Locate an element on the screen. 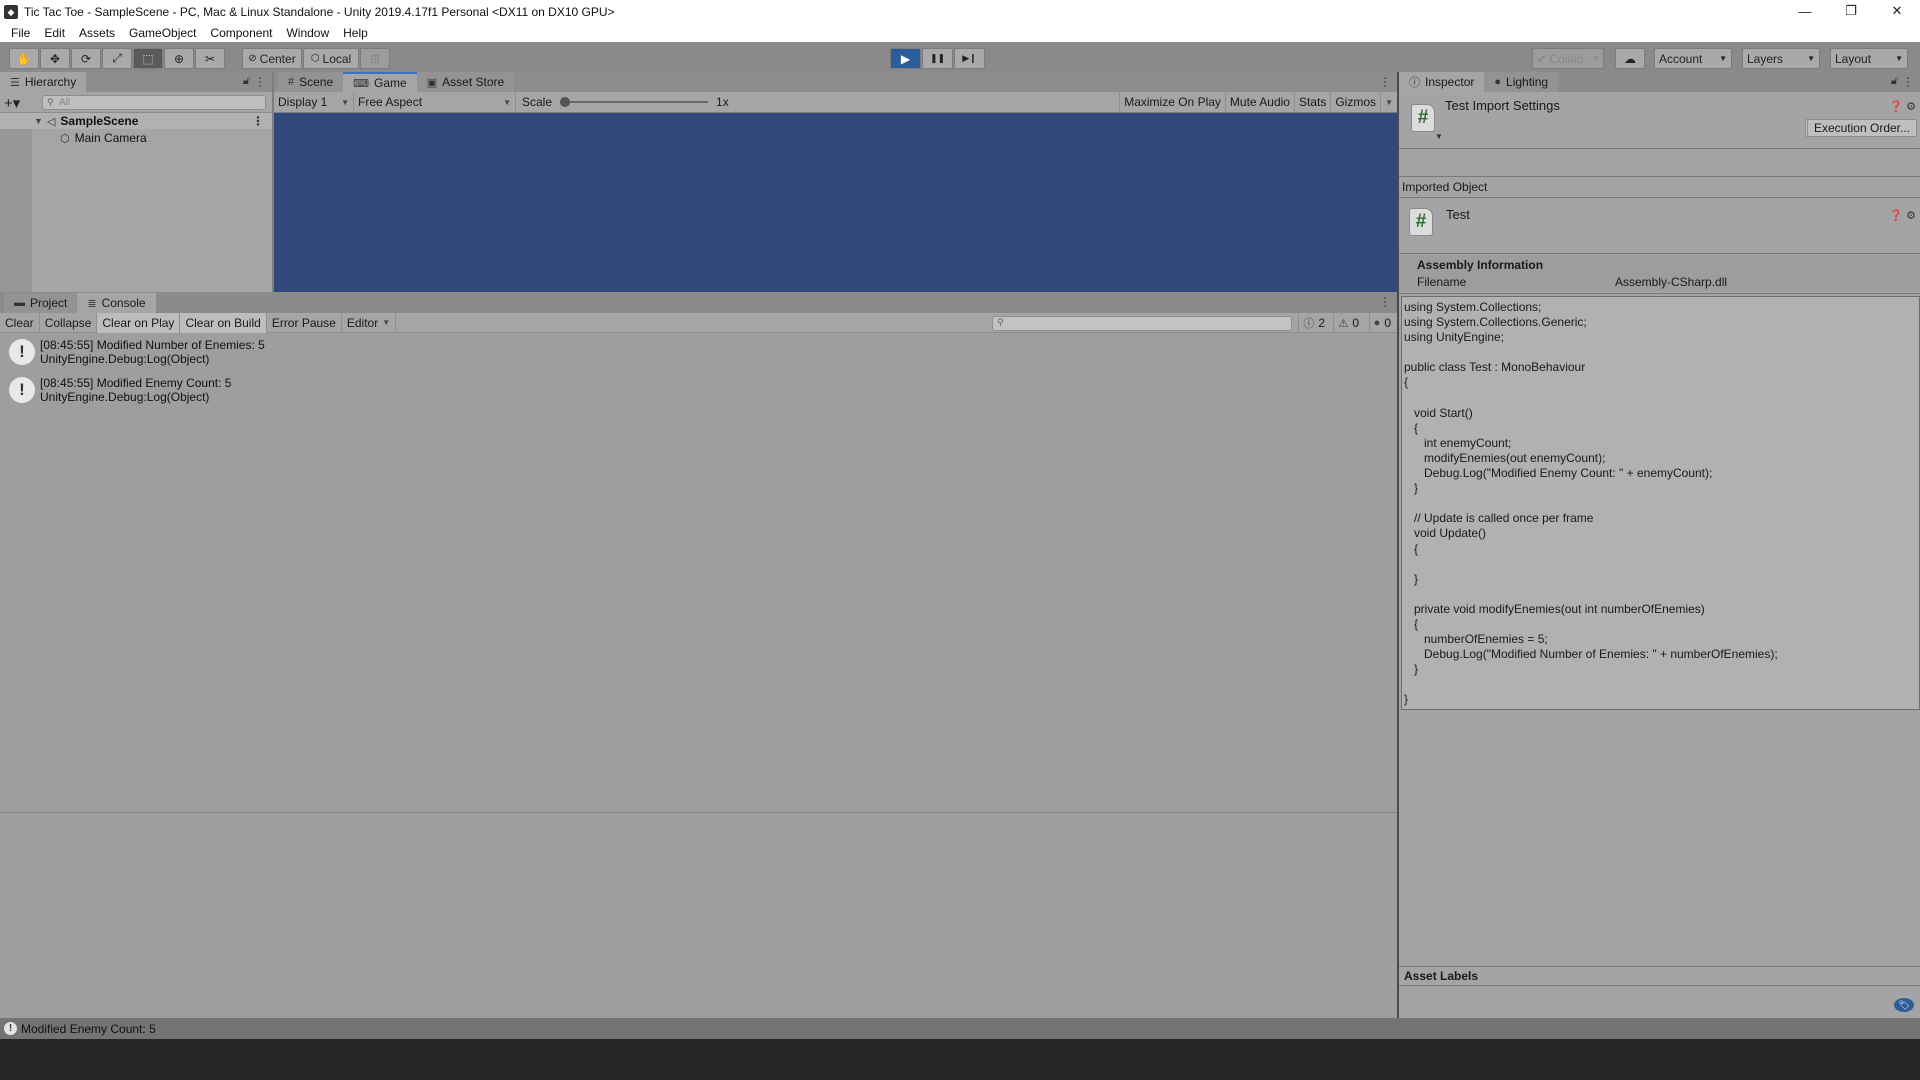 The width and height of the screenshot is (1920, 1080). unity-scene-icon: ◁ is located at coordinates (51, 121).